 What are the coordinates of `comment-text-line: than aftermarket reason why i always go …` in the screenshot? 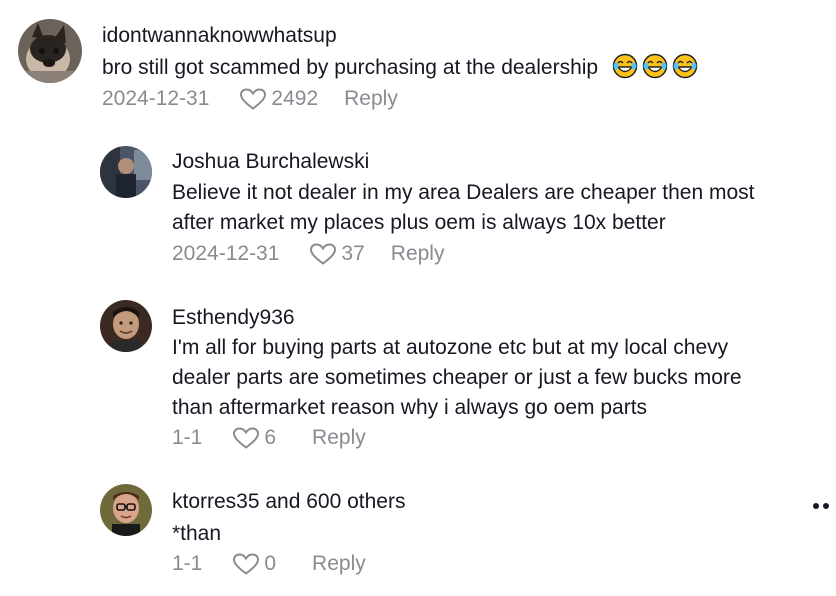 It's located at (410, 407).